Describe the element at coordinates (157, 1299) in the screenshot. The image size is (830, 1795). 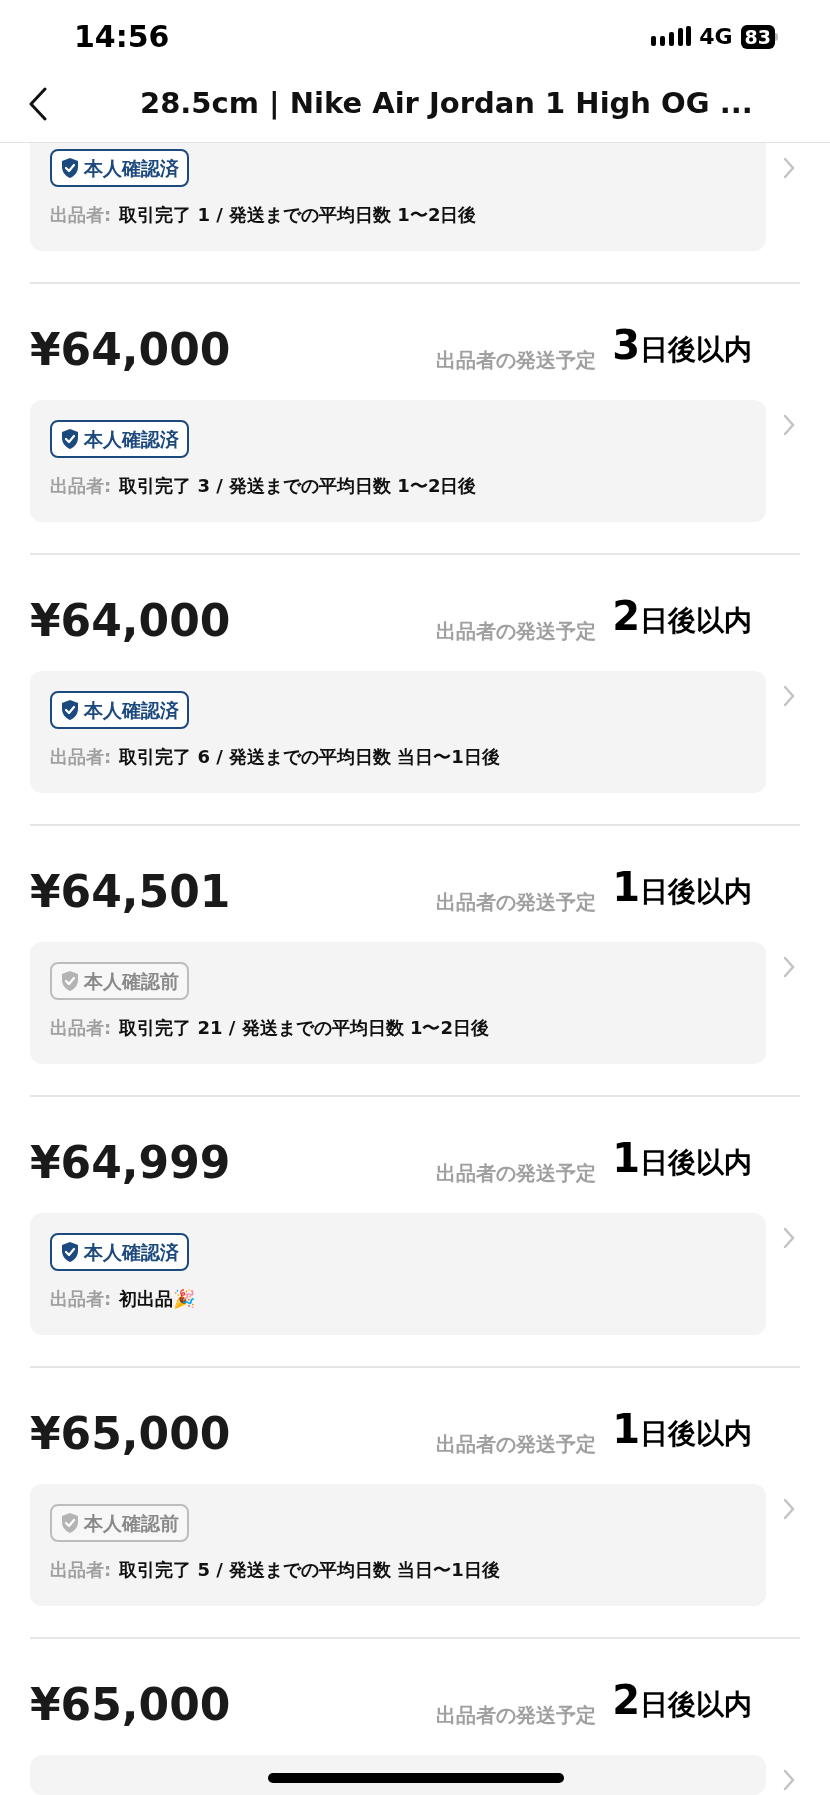
I see `seller-info: 初出品🎉` at that location.